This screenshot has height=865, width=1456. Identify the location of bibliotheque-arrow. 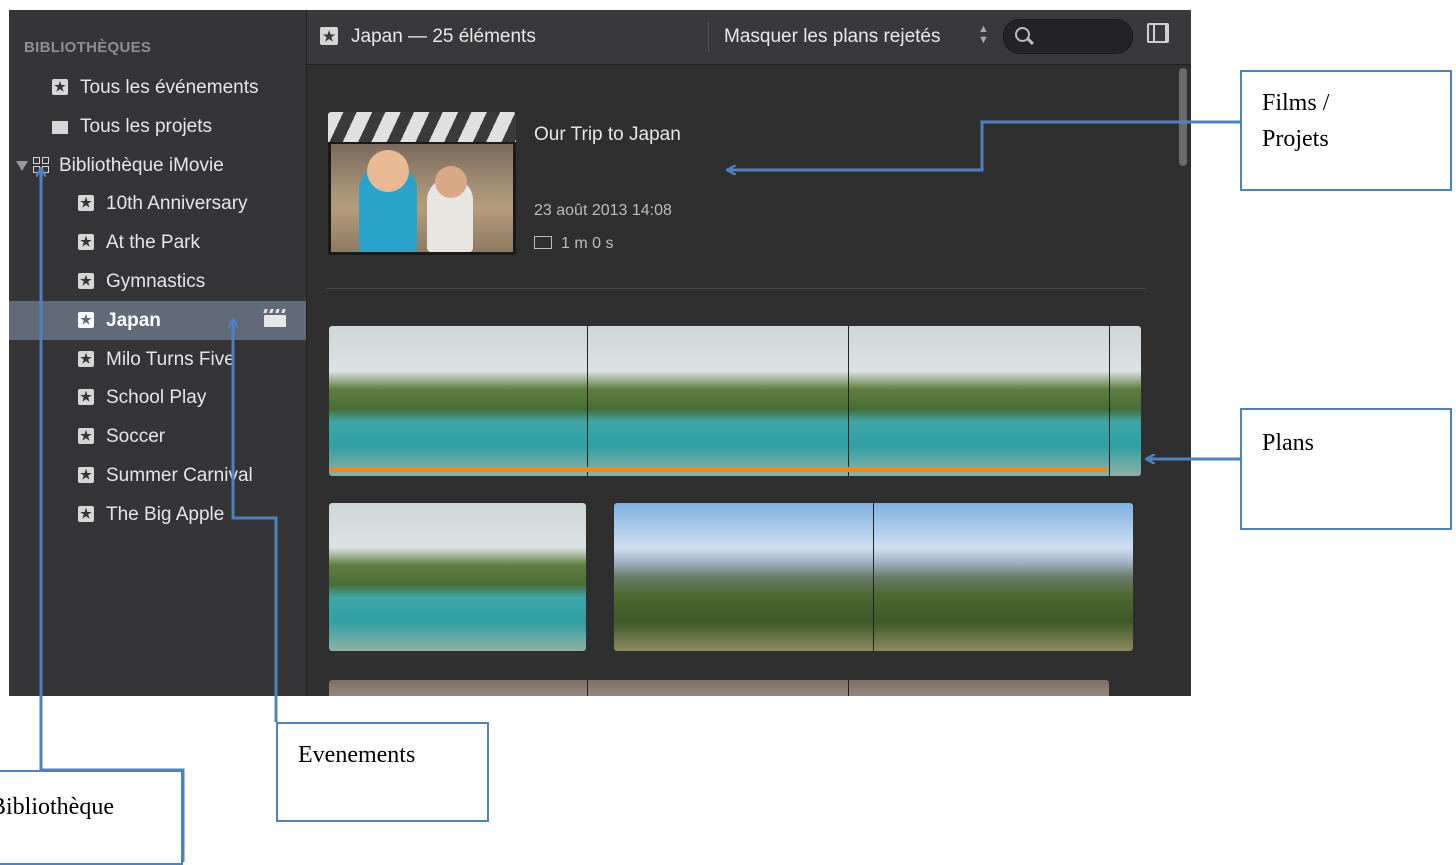
(113, 515).